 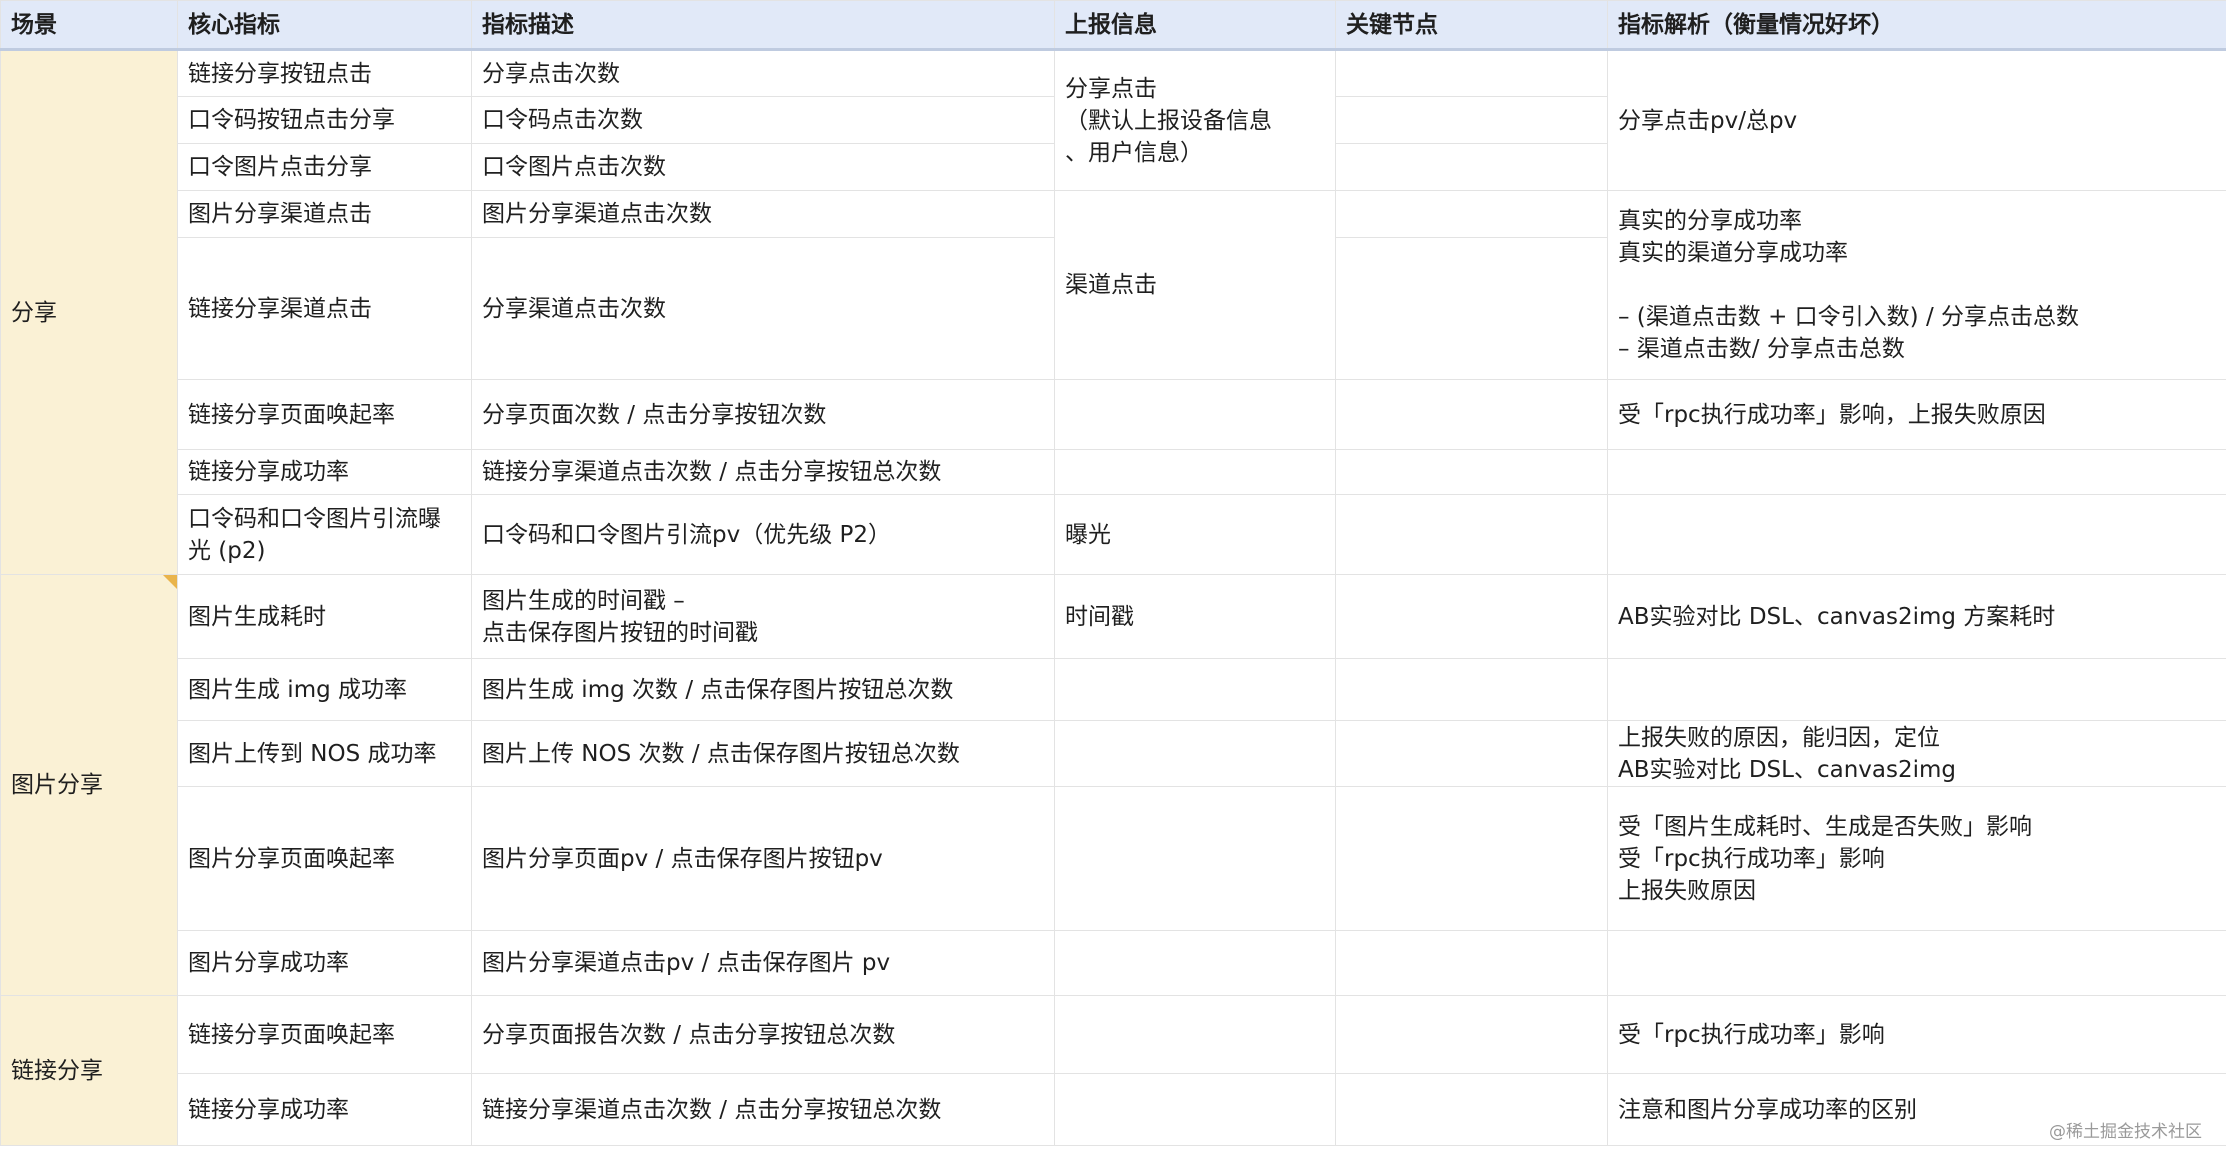 What do you see at coordinates (763, 858) in the screenshot?
I see `desc-cell: 图片分享页面pv / 点击保存图片按钮pv` at bounding box center [763, 858].